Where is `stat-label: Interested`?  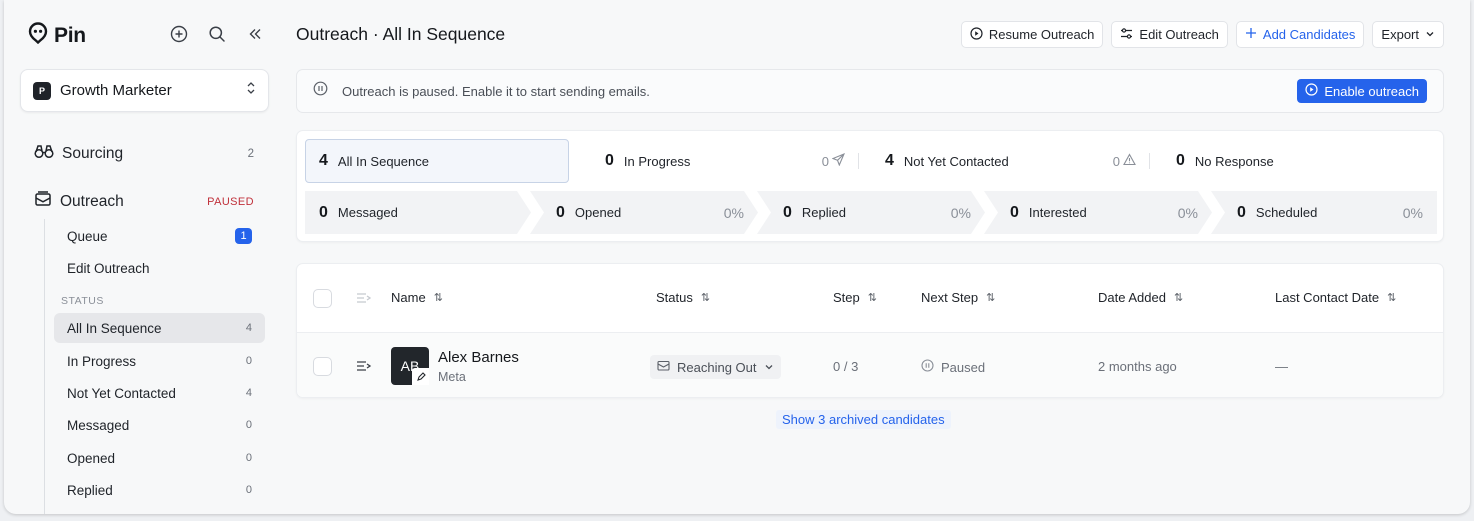 stat-label: Interested is located at coordinates (1057, 212).